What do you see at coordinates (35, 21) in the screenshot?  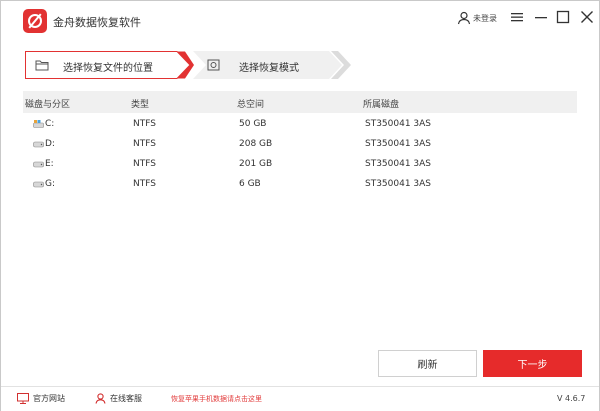 I see `app-logo-icon` at bounding box center [35, 21].